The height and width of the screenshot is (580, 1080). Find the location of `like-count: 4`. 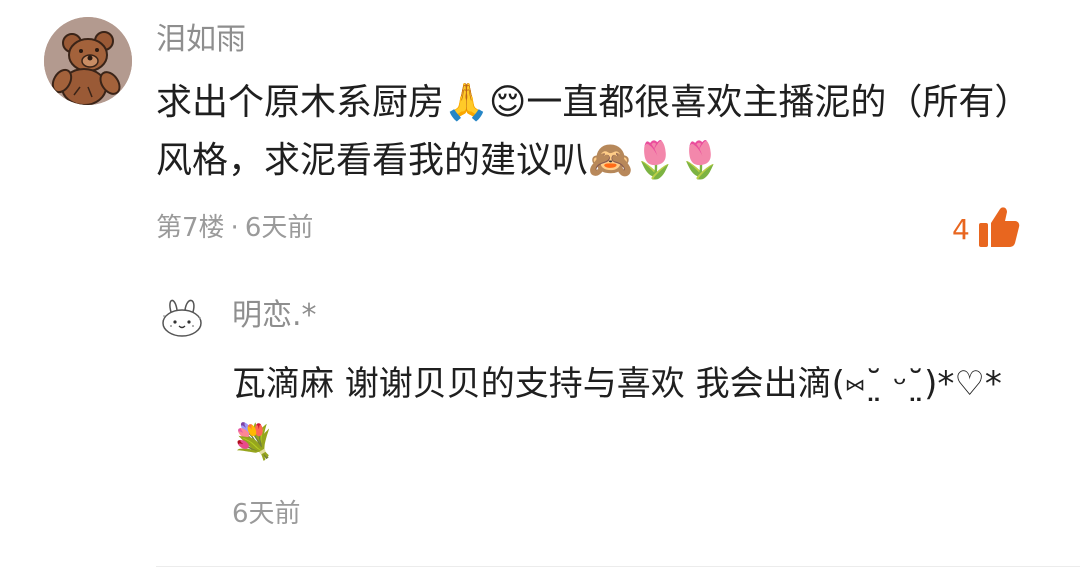

like-count: 4 is located at coordinates (961, 229).